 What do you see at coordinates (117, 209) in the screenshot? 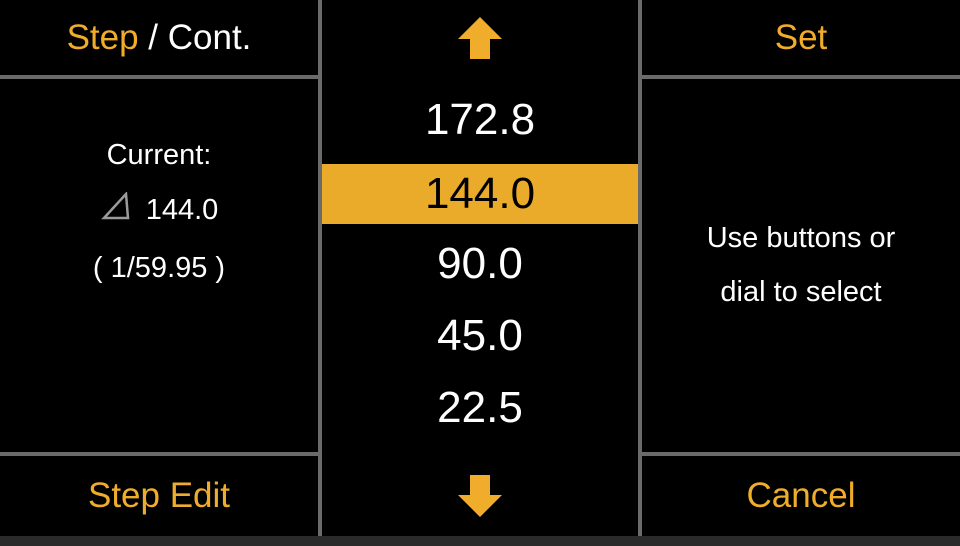
I see `shutter-angle-icon` at bounding box center [117, 209].